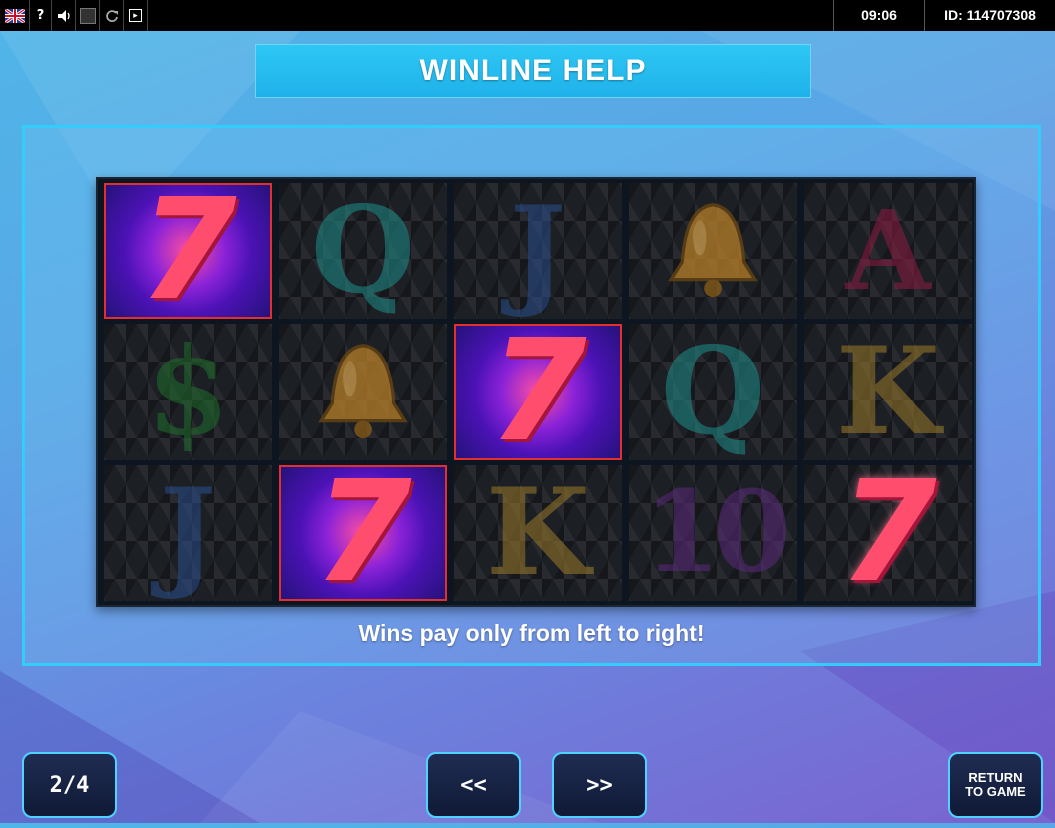 This screenshot has height=828, width=1055. What do you see at coordinates (531, 633) in the screenshot?
I see `help-caption: Wins pay only from left to right!` at bounding box center [531, 633].